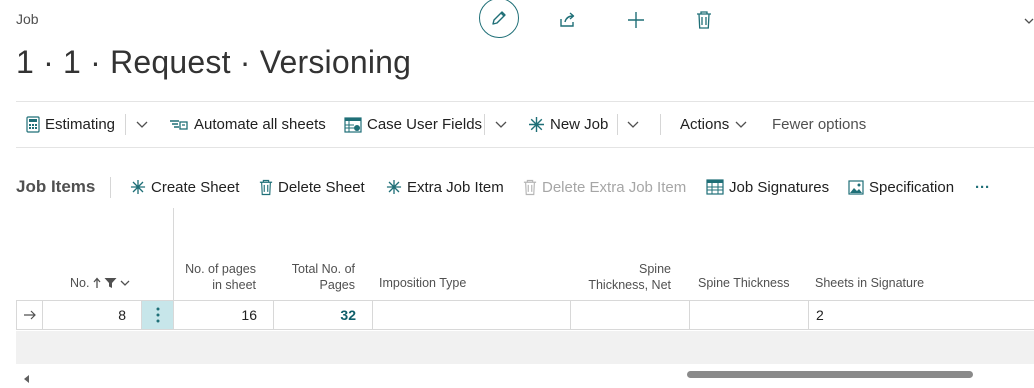 The image size is (1034, 388). I want to click on grid-empty-area, so click(525, 347).